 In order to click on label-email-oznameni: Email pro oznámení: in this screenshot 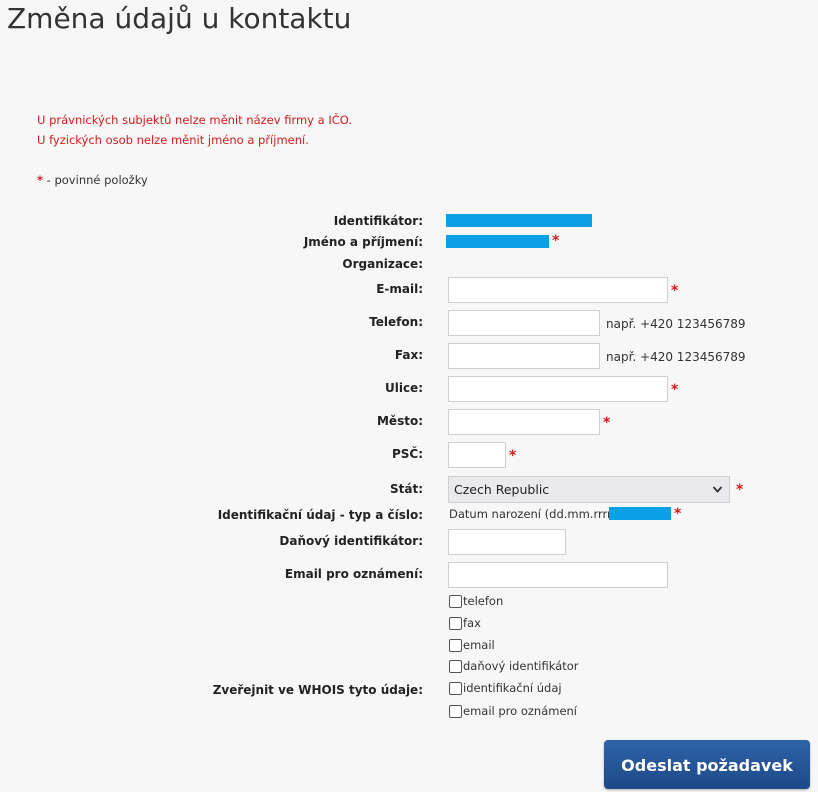, I will do `click(353, 574)`.